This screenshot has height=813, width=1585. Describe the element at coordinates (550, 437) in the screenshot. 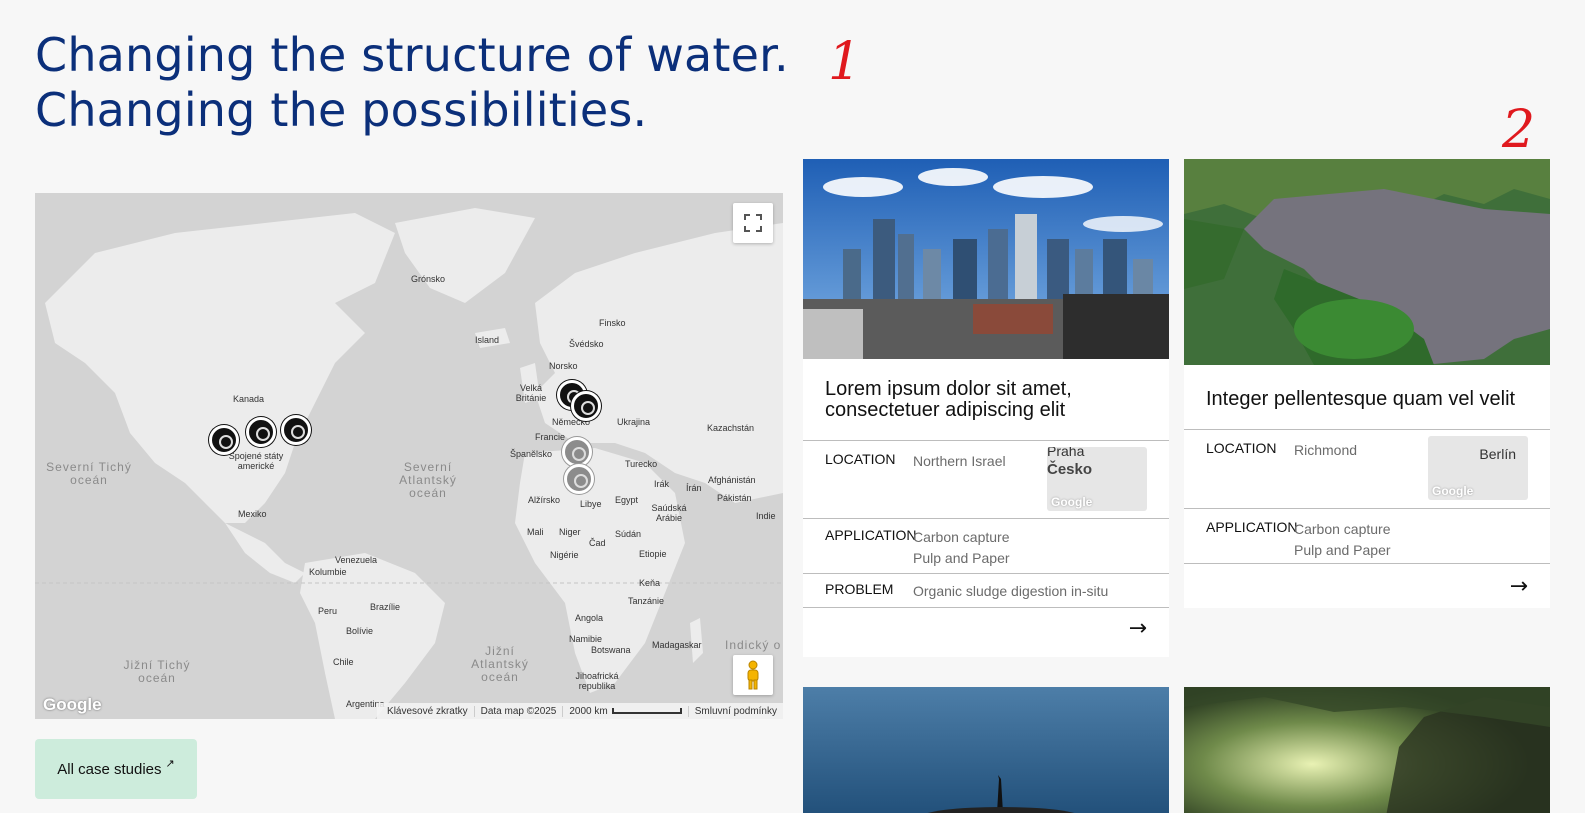

I see `map-label-francie: Francie` at that location.